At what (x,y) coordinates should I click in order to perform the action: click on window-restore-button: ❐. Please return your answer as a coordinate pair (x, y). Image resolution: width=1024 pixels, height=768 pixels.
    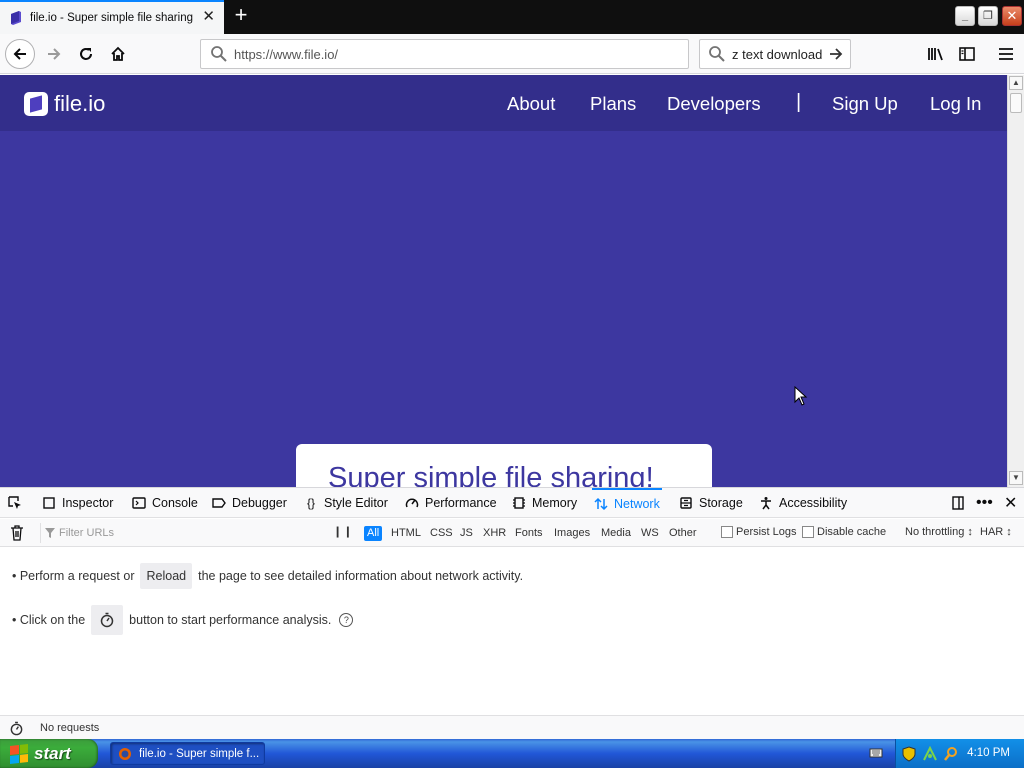
    Looking at the image, I should click on (988, 16).